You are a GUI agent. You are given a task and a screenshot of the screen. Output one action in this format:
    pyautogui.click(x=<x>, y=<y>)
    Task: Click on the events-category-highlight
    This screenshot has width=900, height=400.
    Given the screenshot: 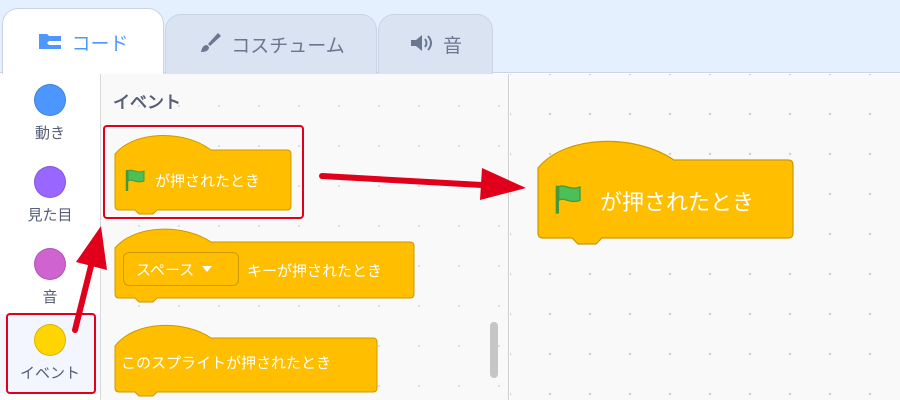 What is the action you would take?
    pyautogui.click(x=51, y=353)
    